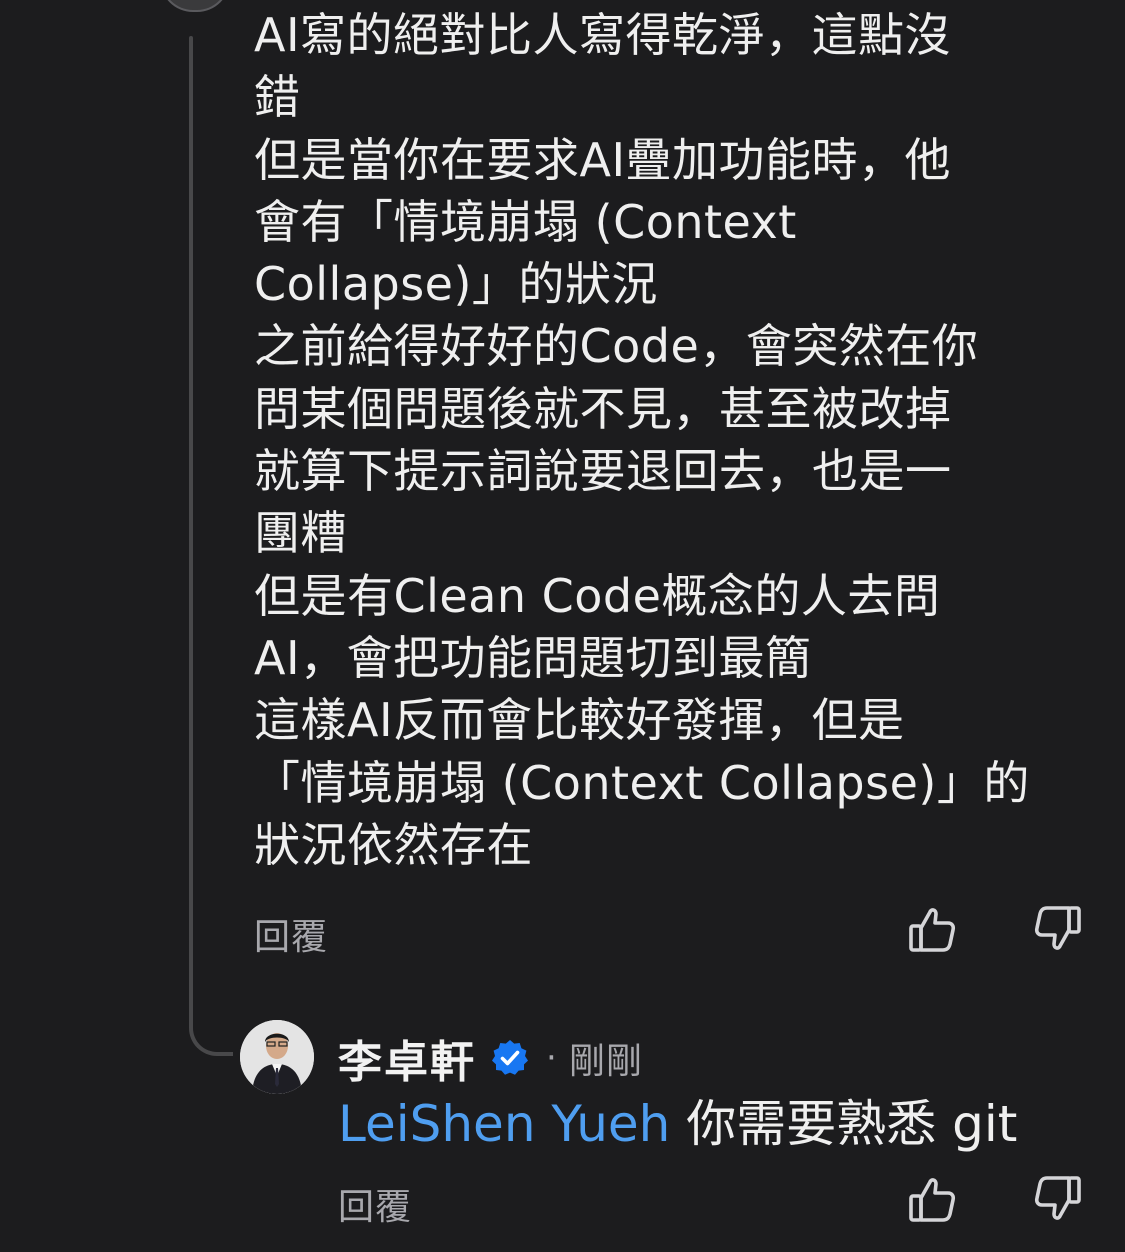 This screenshot has width=1125, height=1252. I want to click on avatar, so click(277, 1057).